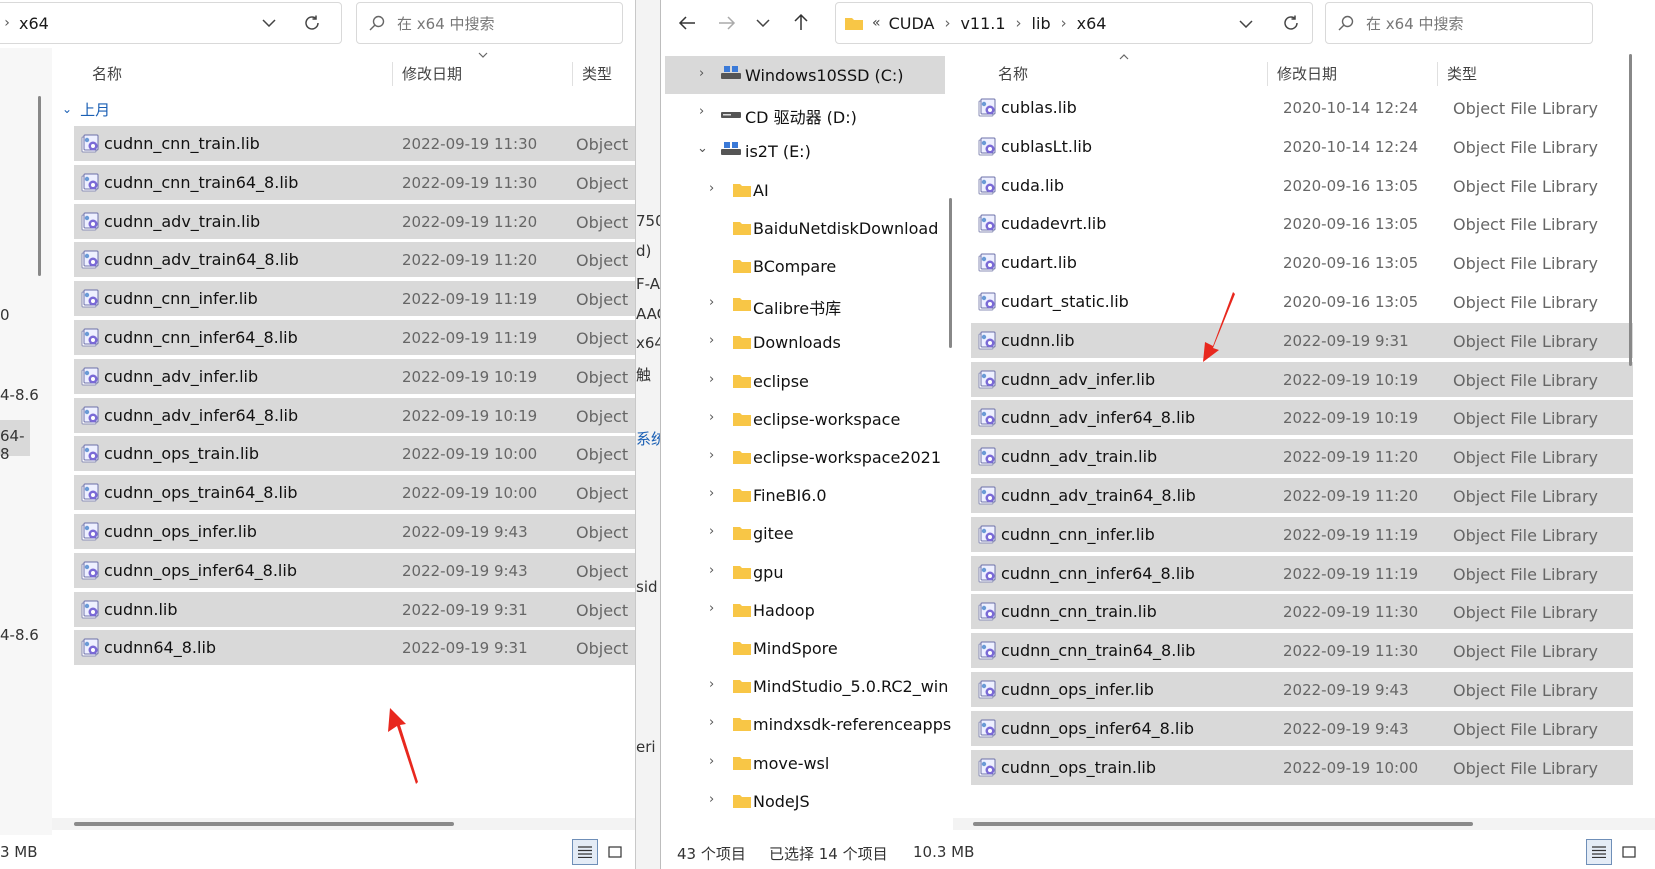 The image size is (1655, 869). Describe the element at coordinates (1074, 23) in the screenshot. I see `right-address-bar: « CUDA › v11.1 › lib › x64` at that location.